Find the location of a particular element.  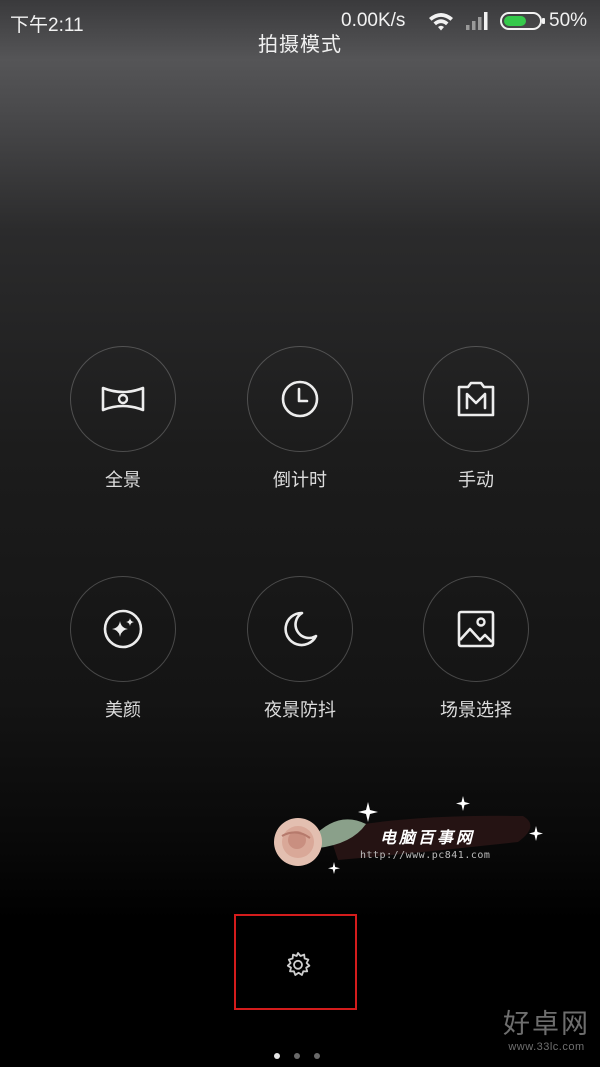

settings-button is located at coordinates (295, 962).